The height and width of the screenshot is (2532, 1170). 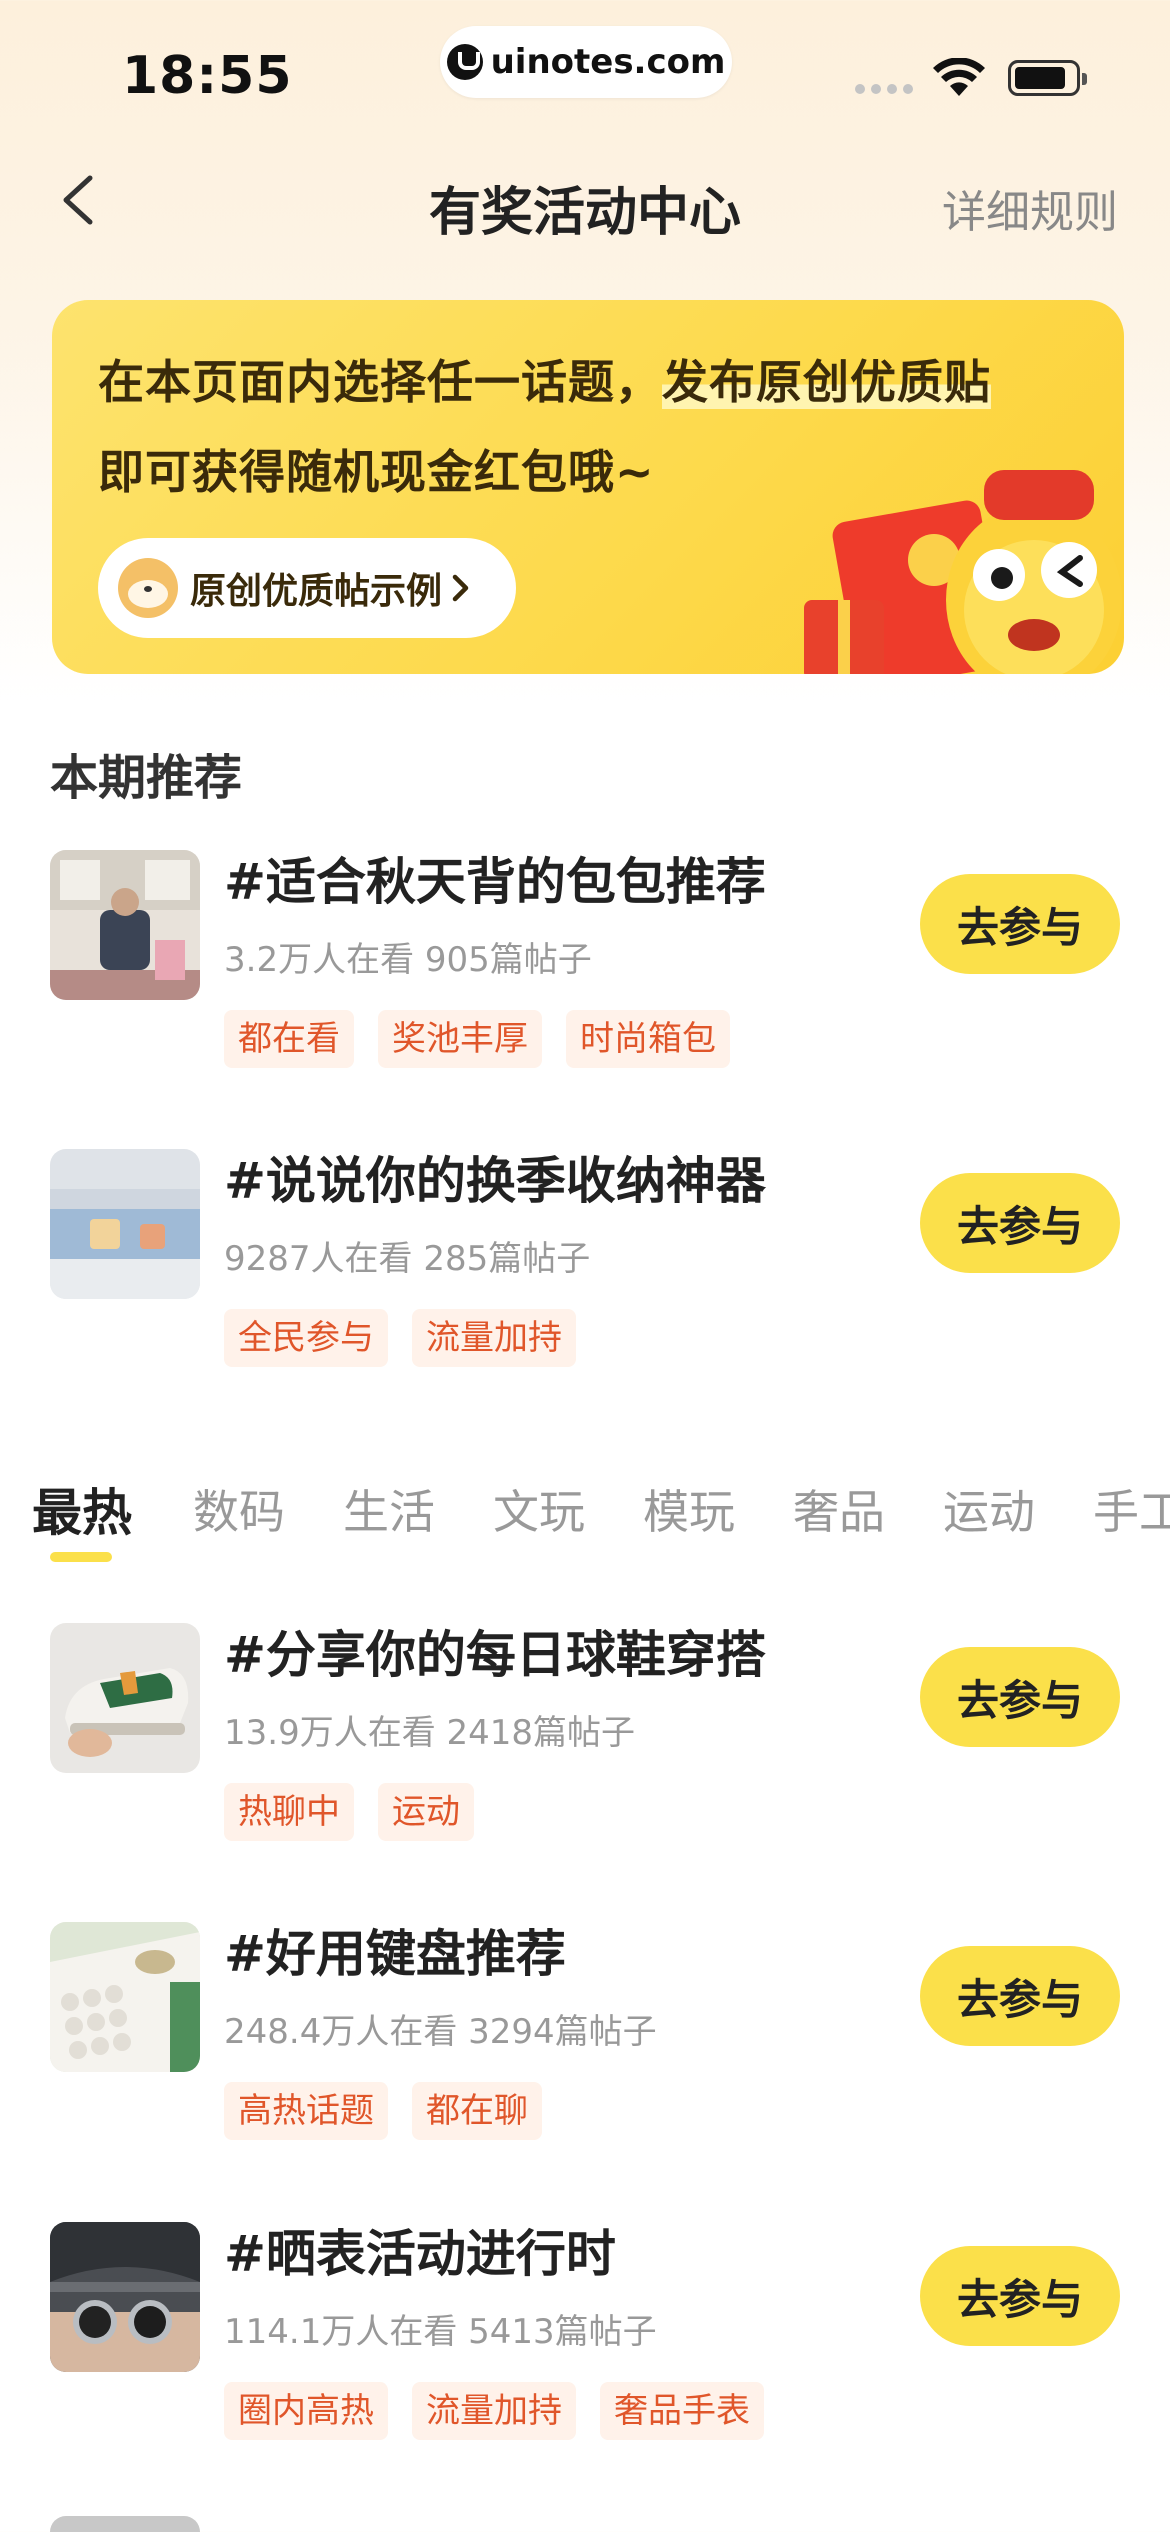 I want to click on banner-line-1: 在本页面内选择任一话题，发布原创优质贴, so click(x=544, y=379).